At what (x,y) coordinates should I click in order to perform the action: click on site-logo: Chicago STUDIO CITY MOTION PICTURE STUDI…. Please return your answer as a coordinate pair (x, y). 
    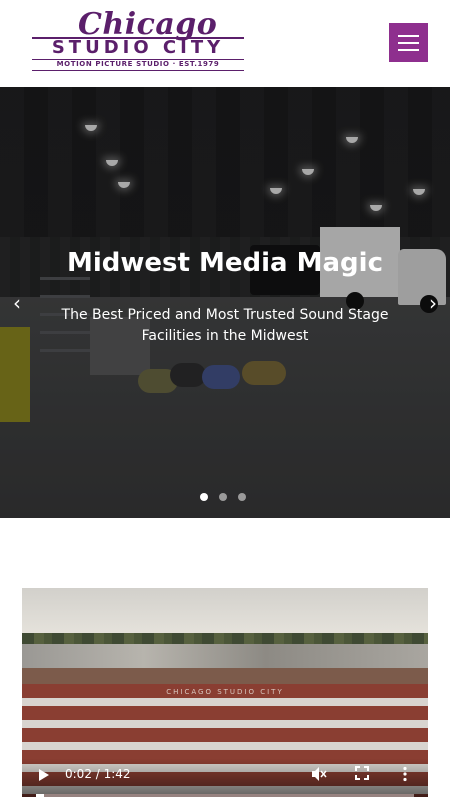
    Looking at the image, I should click on (138, 39).